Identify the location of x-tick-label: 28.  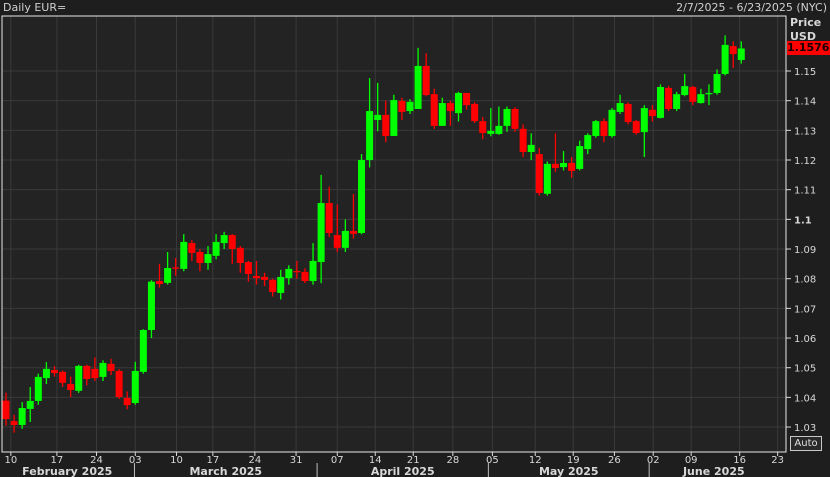
(452, 460).